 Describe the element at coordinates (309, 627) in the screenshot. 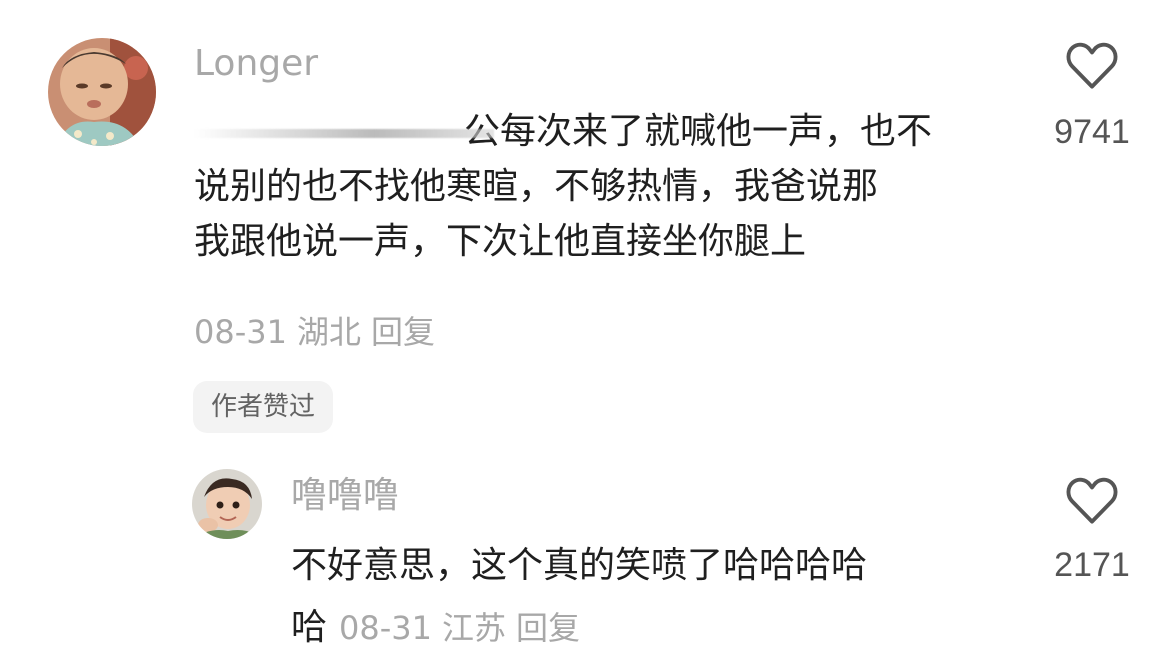

I see `reply-line-text: 哈` at that location.